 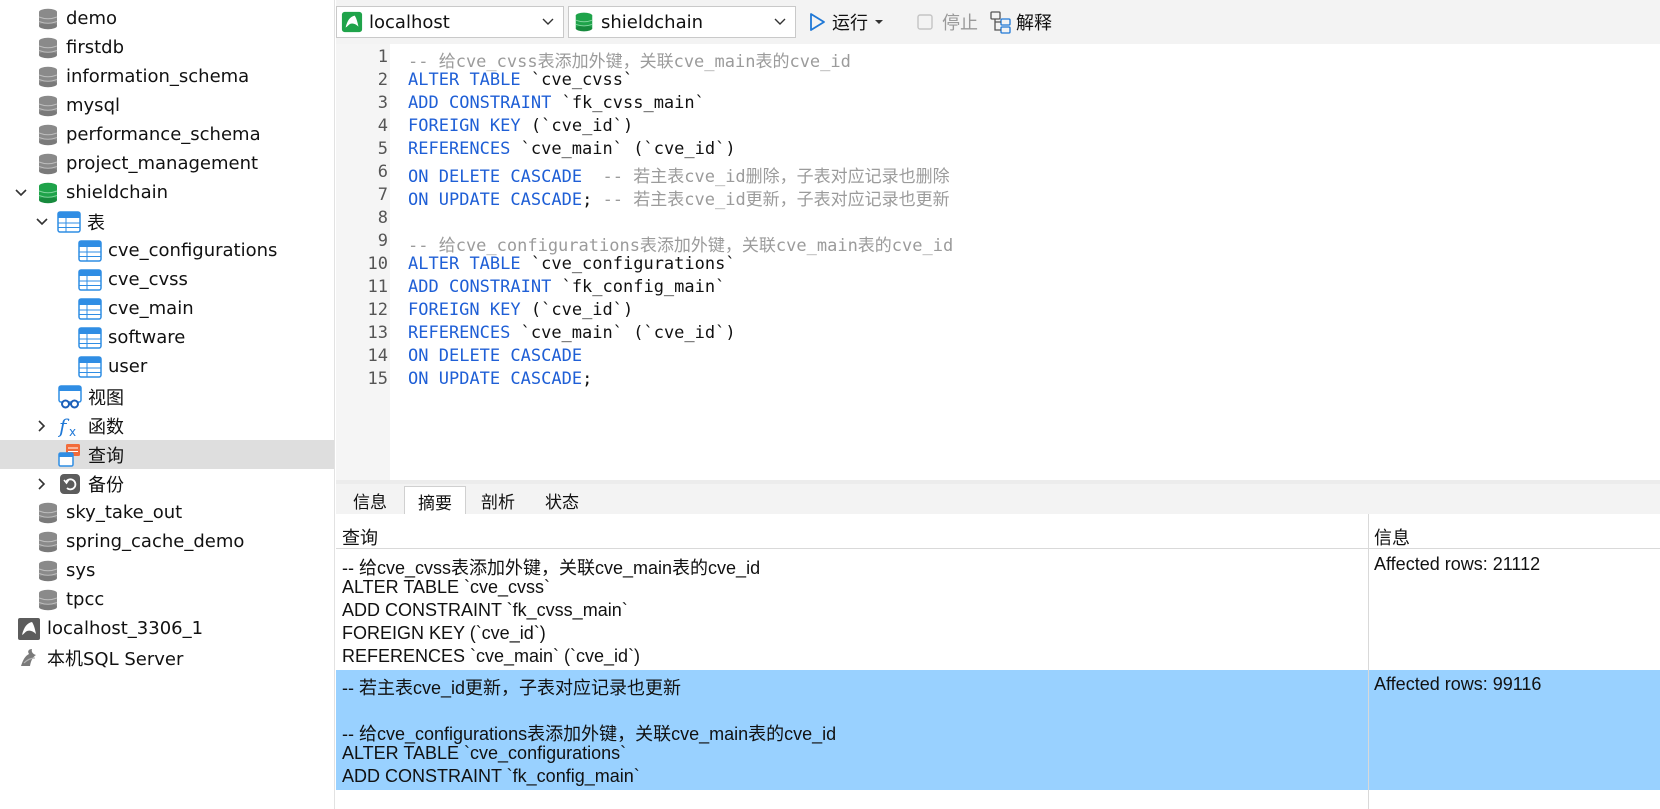 What do you see at coordinates (850, 23) in the screenshot?
I see `run-label: 运行` at bounding box center [850, 23].